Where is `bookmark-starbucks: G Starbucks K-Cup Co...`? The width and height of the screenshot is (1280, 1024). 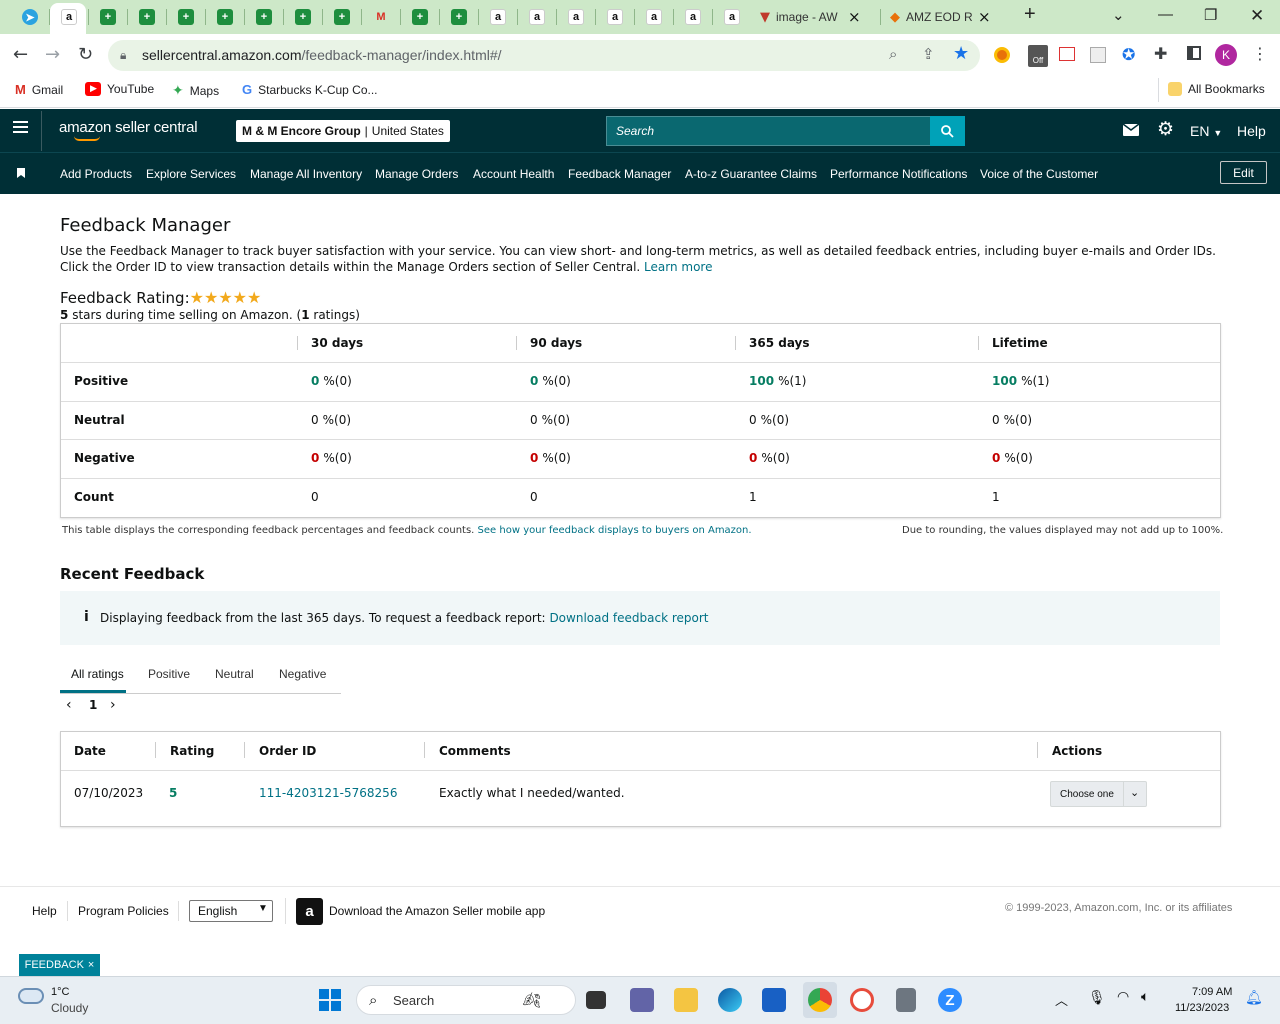 bookmark-starbucks: G Starbucks K-Cup Co... is located at coordinates (310, 89).